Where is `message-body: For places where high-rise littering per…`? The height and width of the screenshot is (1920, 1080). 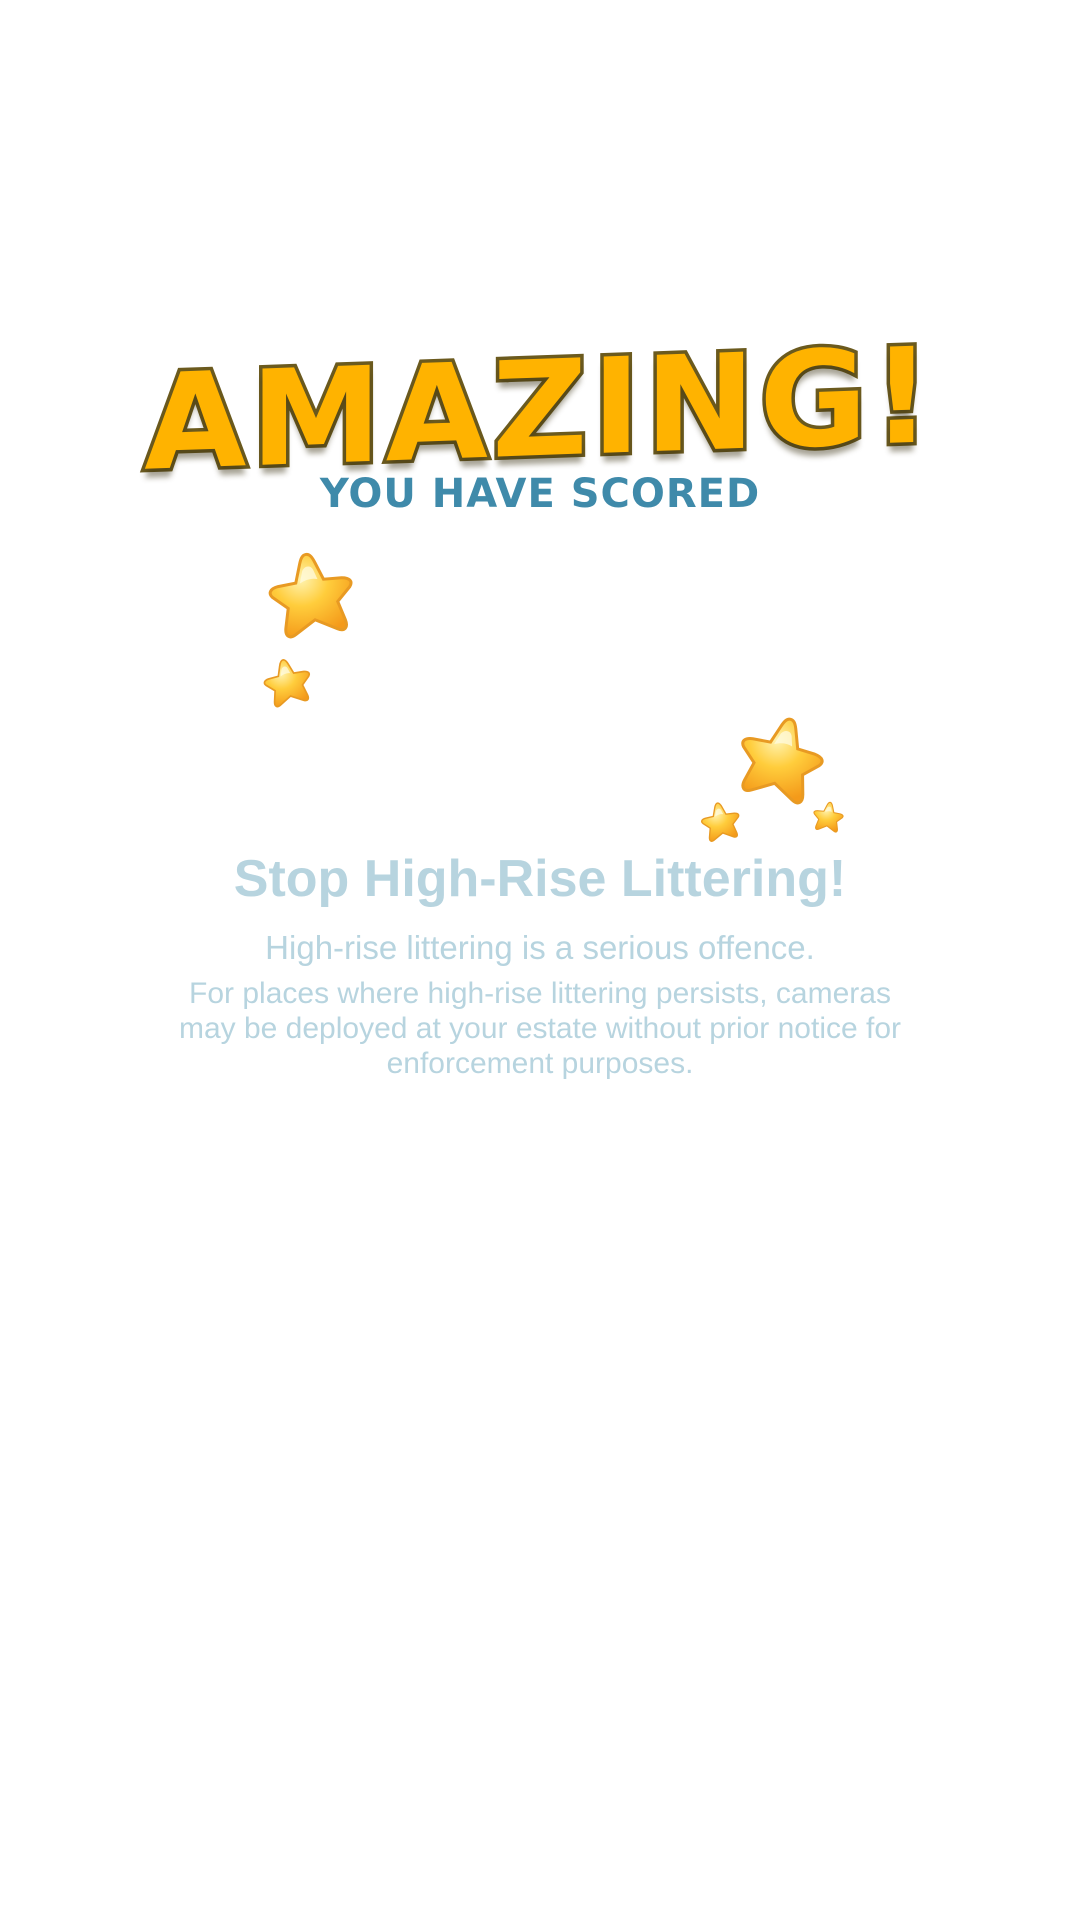 message-body: For places where high-rise littering per… is located at coordinates (540, 1028).